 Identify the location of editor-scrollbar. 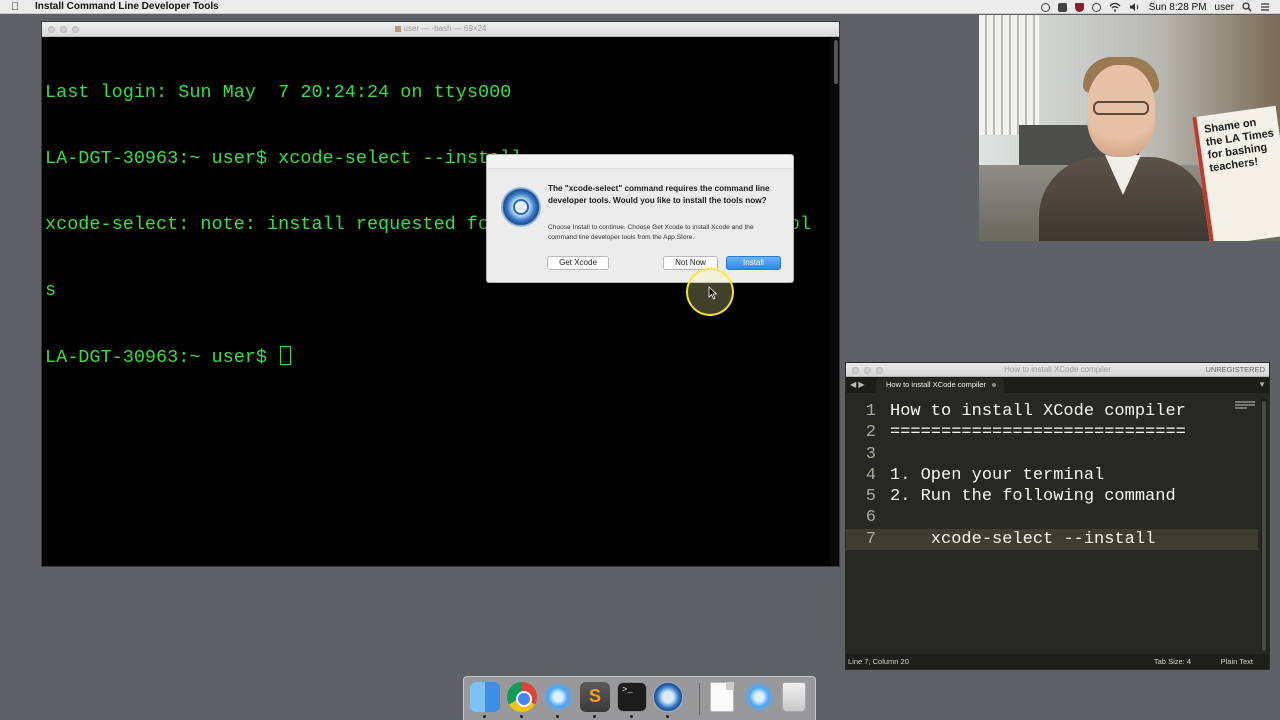
(1264, 525).